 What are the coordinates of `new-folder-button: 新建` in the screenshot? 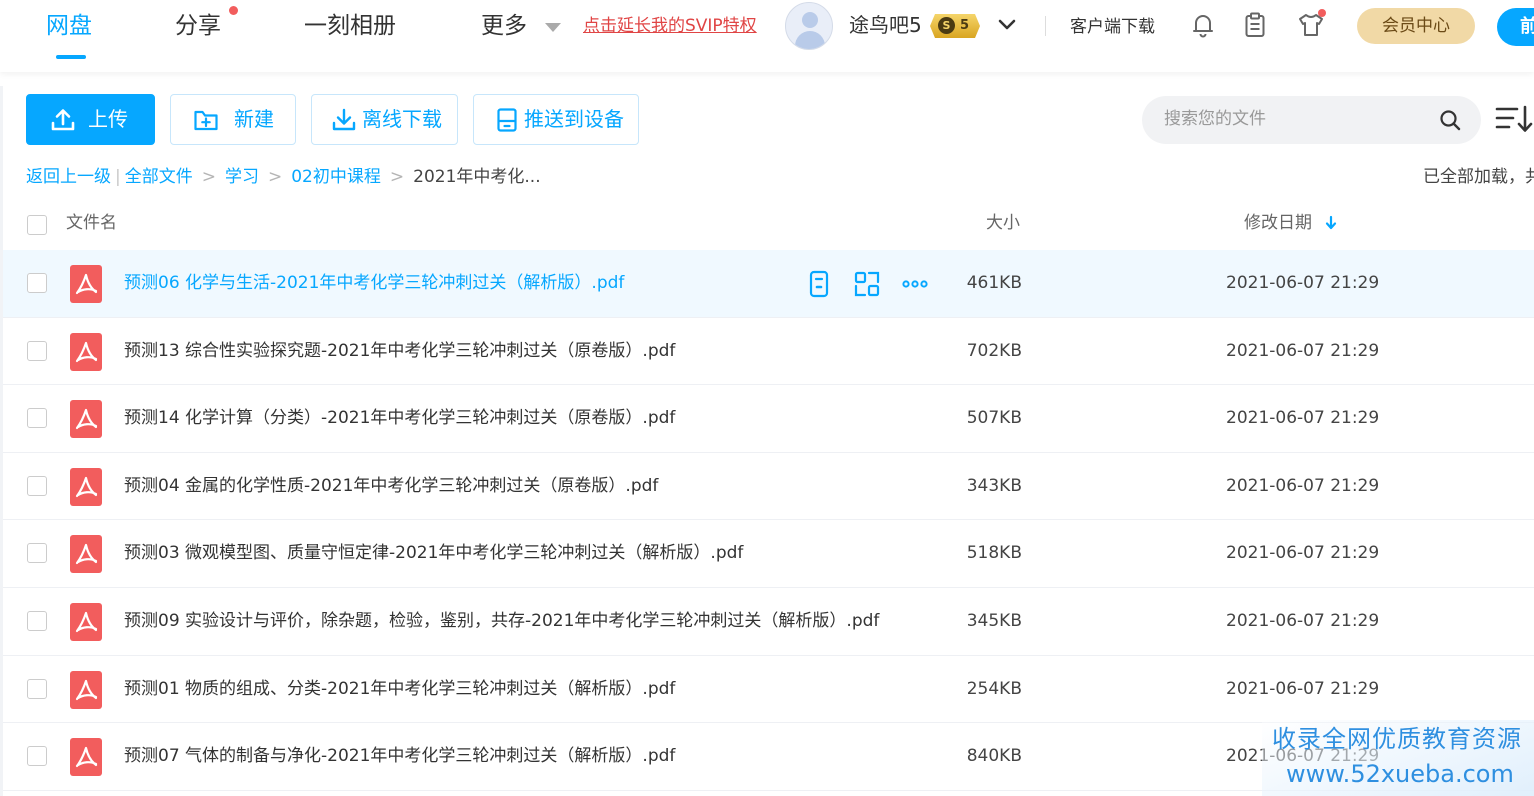 It's located at (233, 119).